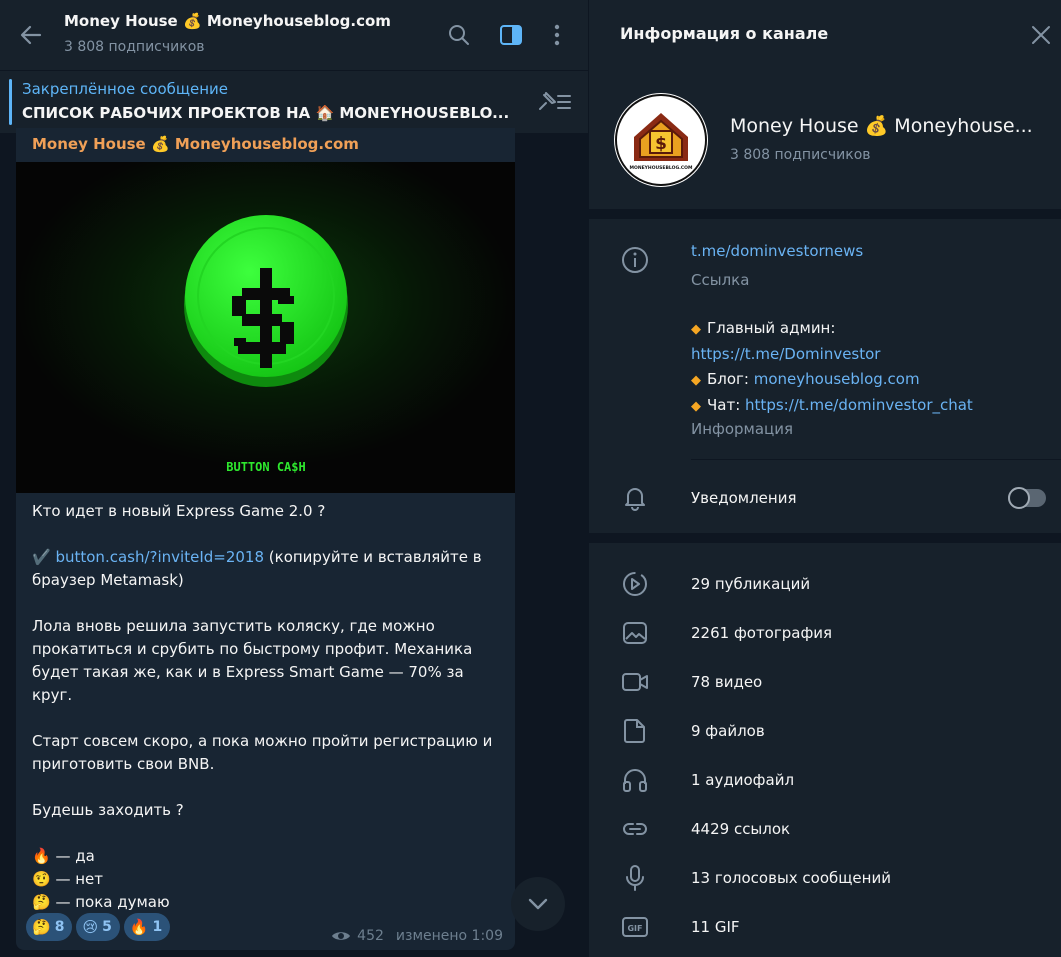 This screenshot has width=1061, height=957. I want to click on media-caption: BUTTON CA$H, so click(265, 467).